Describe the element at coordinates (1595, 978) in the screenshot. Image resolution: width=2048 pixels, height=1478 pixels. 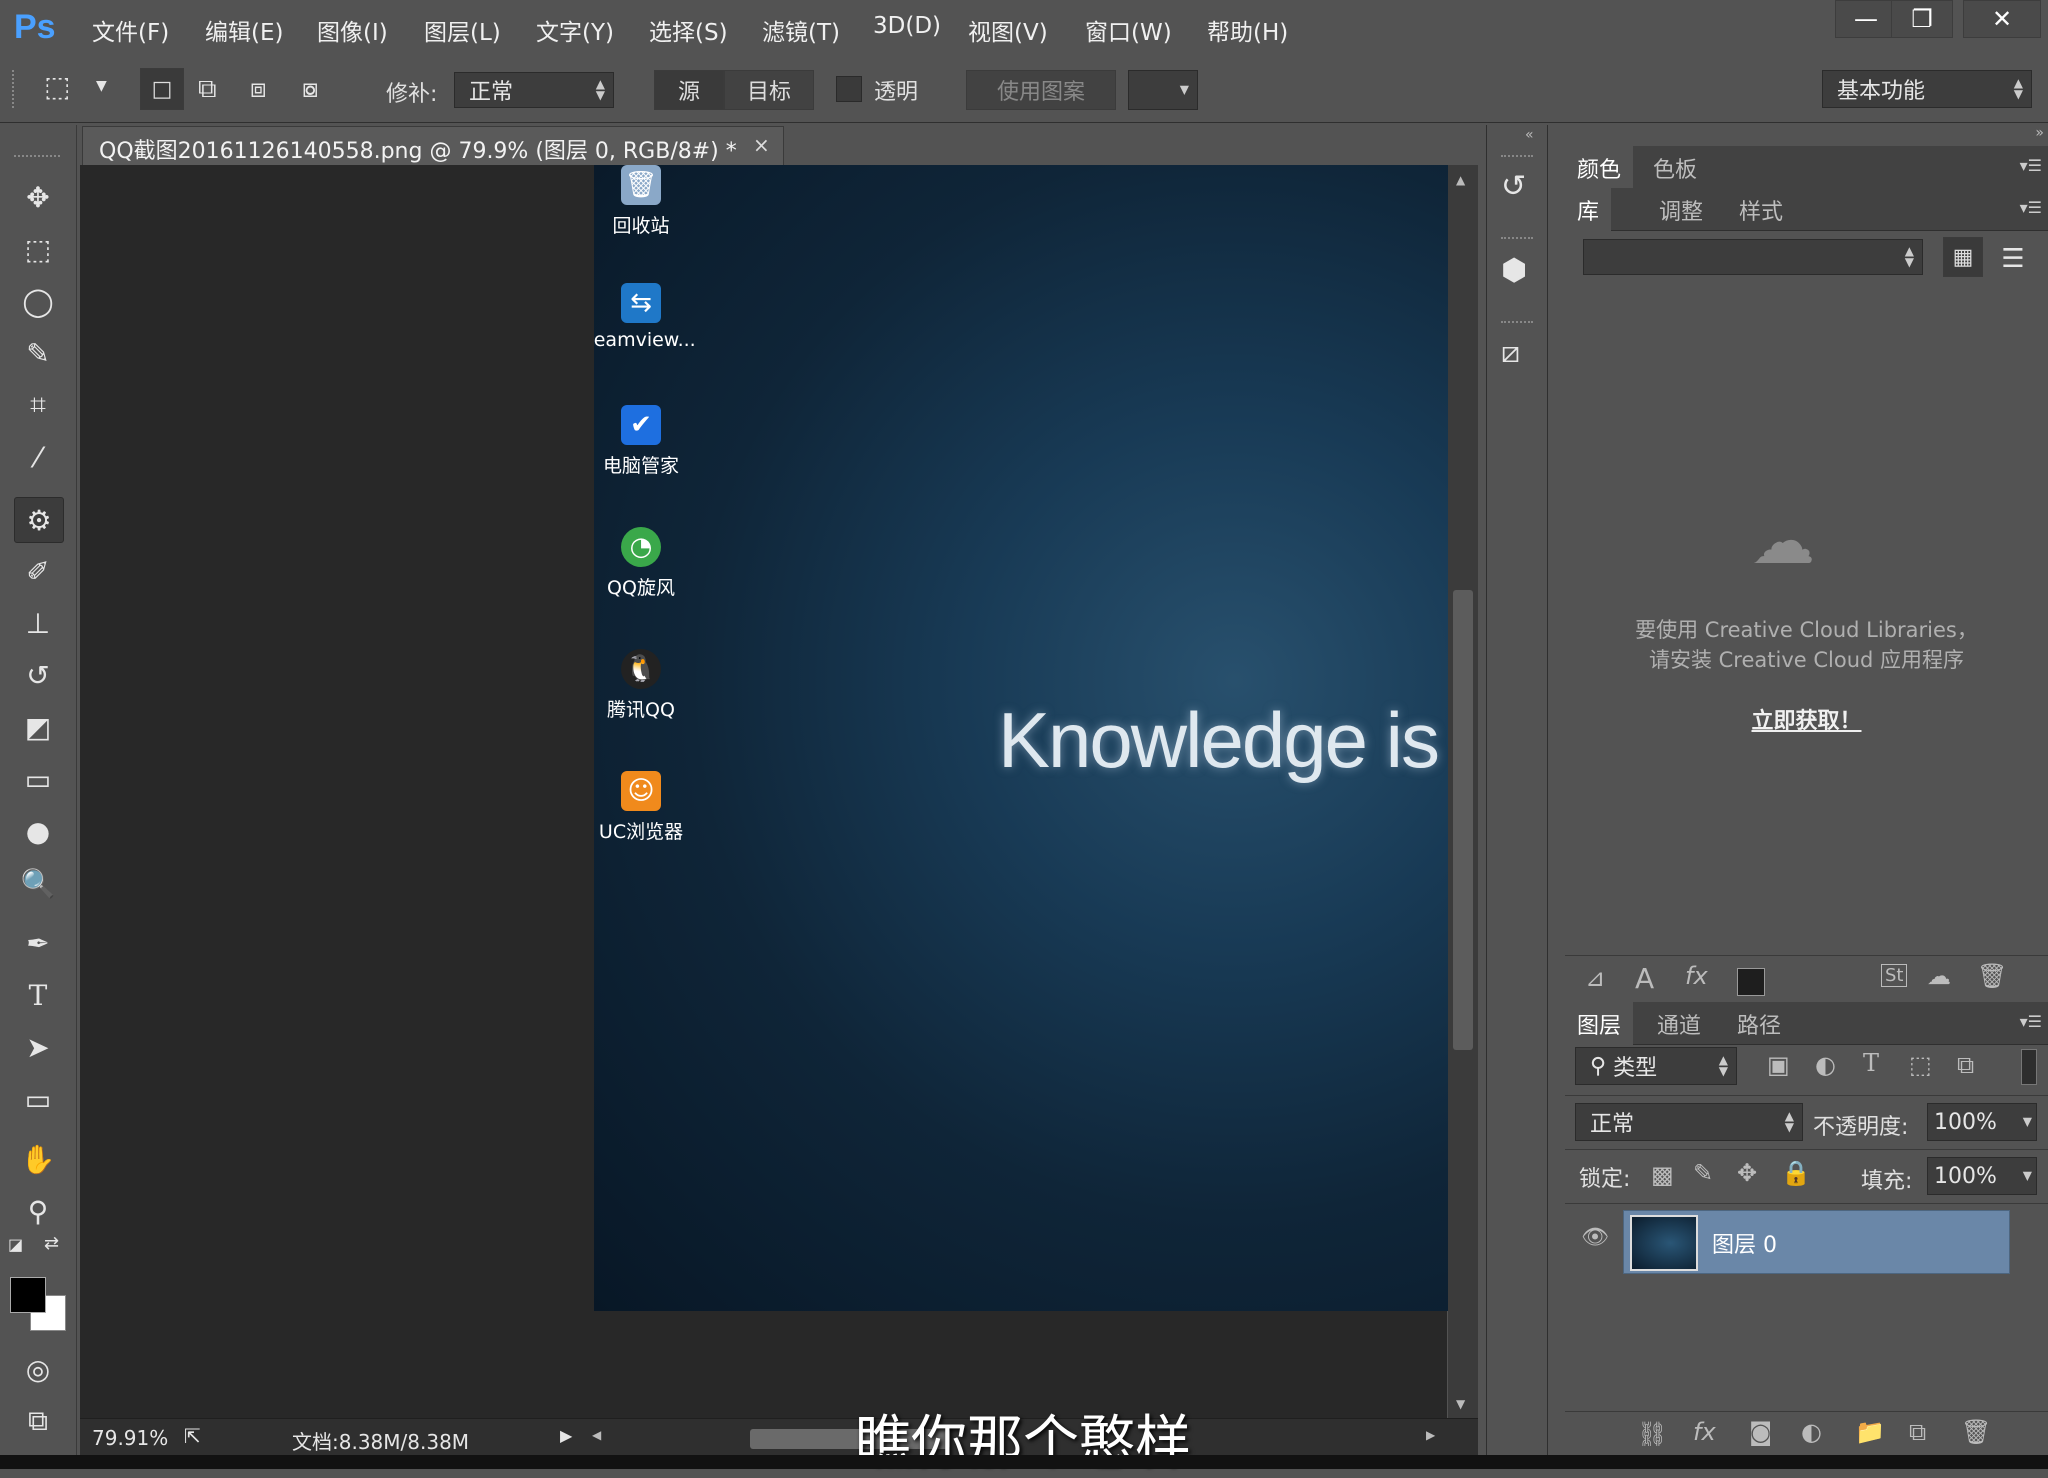
I see `add-graphic-icon: ⊿` at that location.